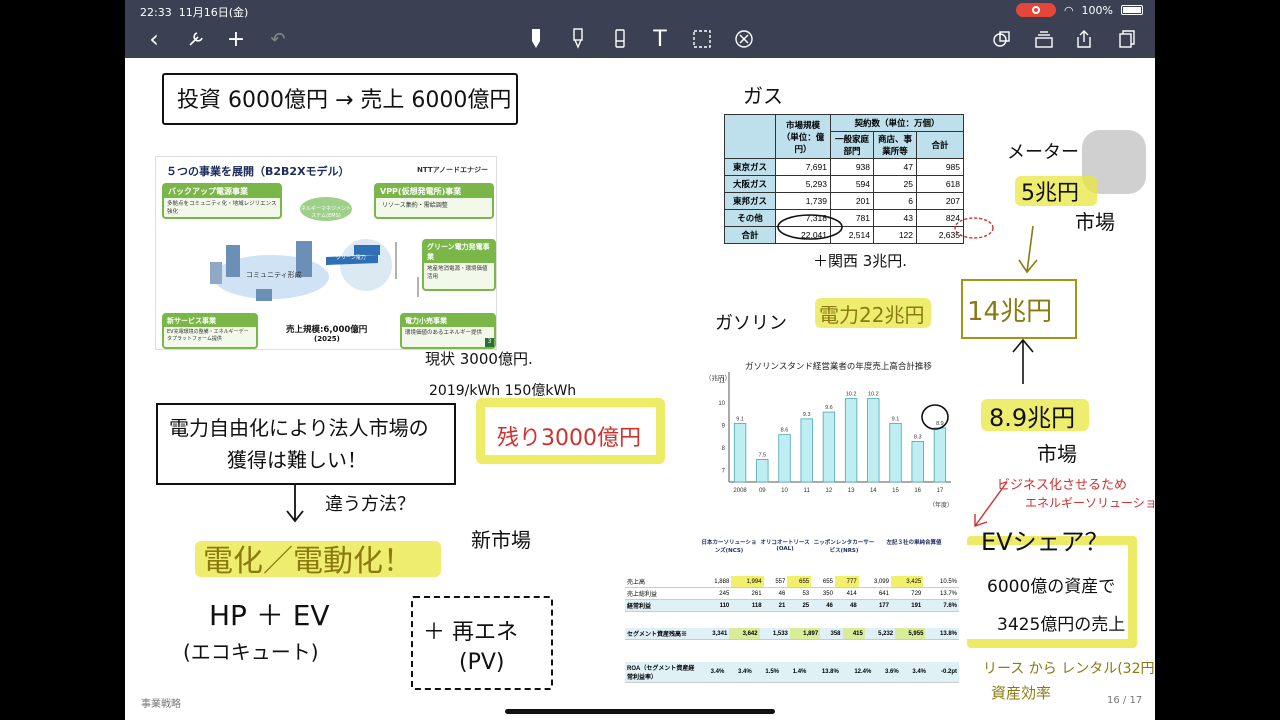 The image size is (1280, 720). Describe the element at coordinates (660, 39) in the screenshot. I see `text-icon: T` at that location.